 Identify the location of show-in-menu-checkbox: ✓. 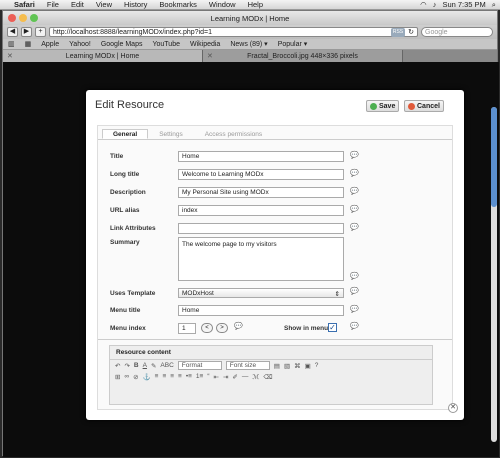
(332, 327).